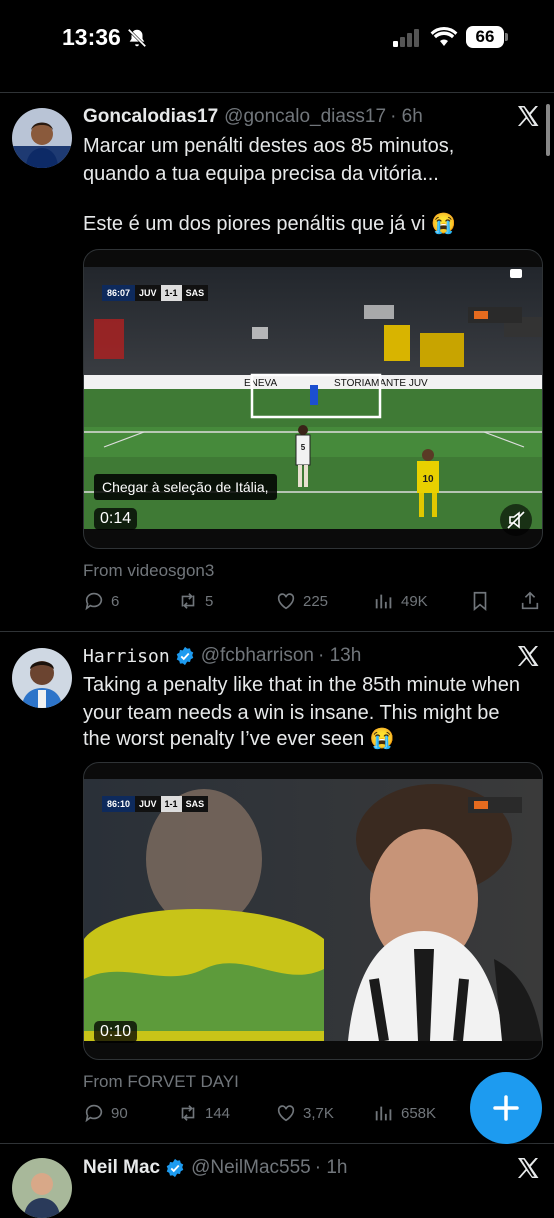  What do you see at coordinates (257, 656) in the screenshot?
I see `user-handle: @fcbharrison` at bounding box center [257, 656].